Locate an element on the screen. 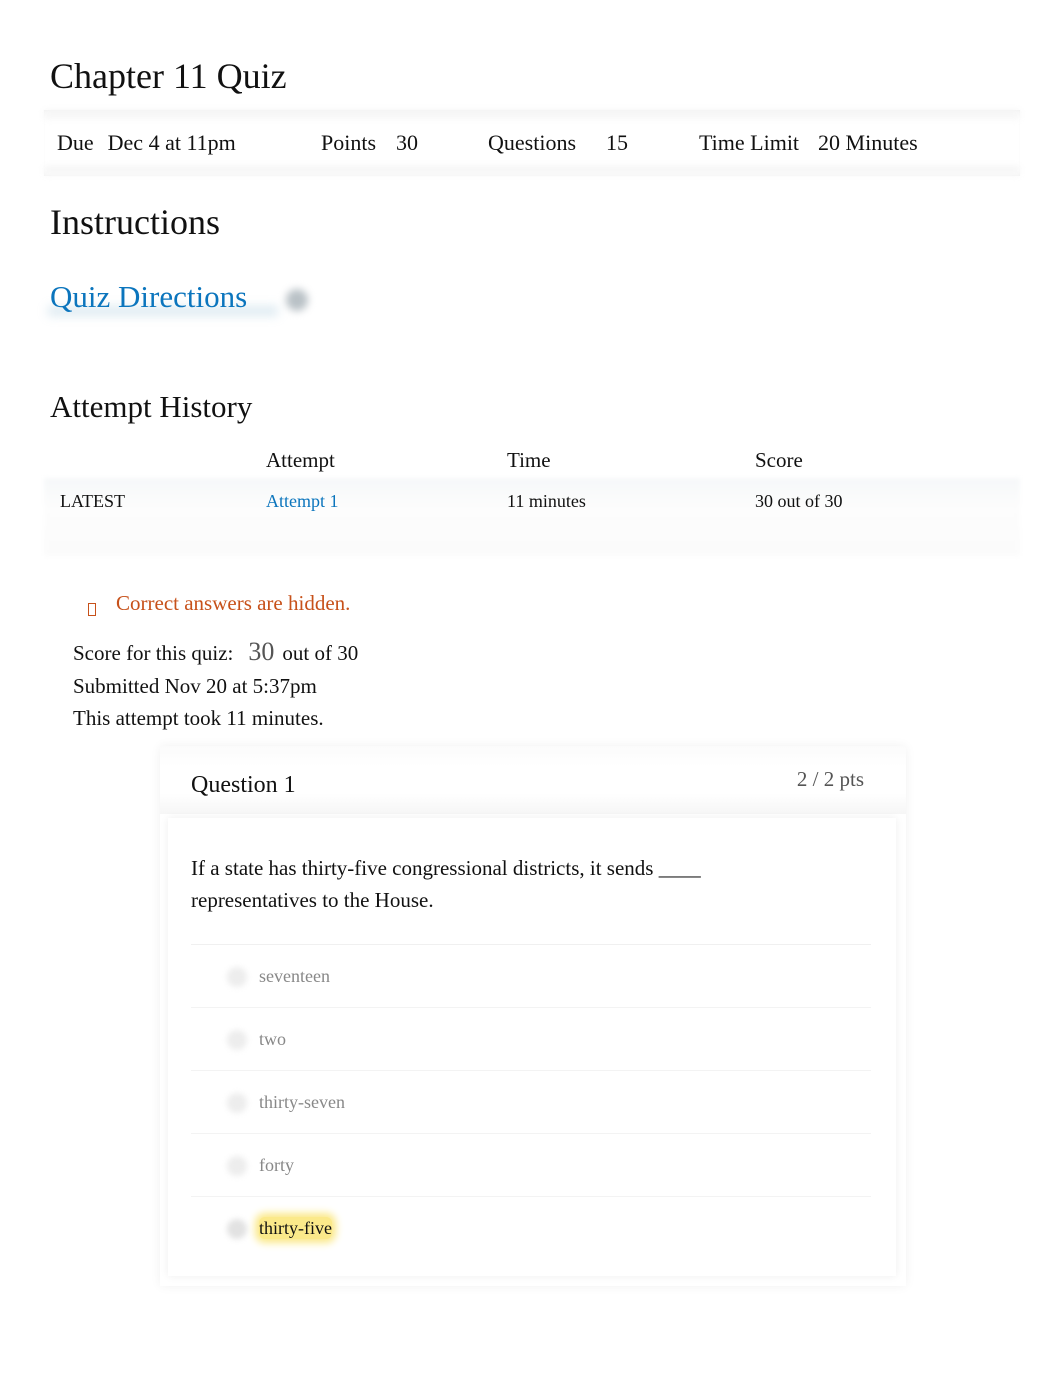 This screenshot has width=1062, height=1377. attempt-duration: This attempt took 11 minutes. is located at coordinates (198, 718).